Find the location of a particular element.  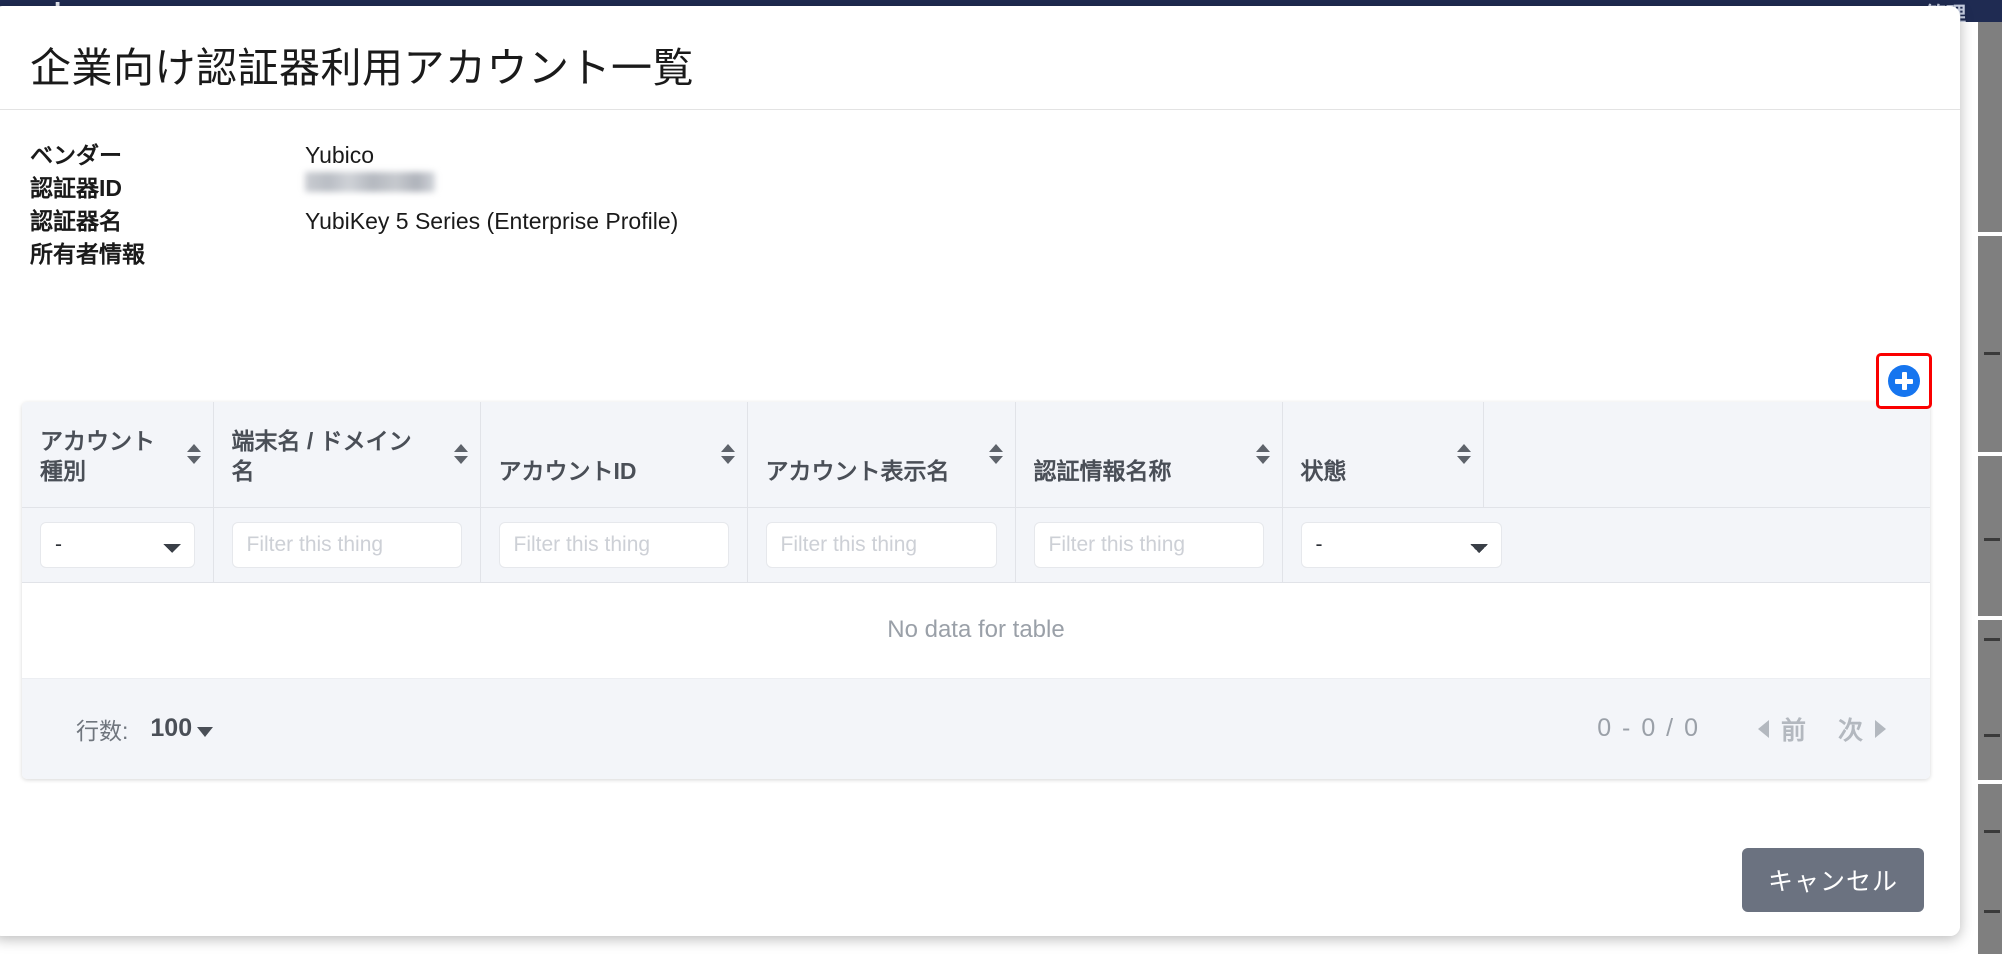

filter-cell-account-display-name is located at coordinates (881, 544).